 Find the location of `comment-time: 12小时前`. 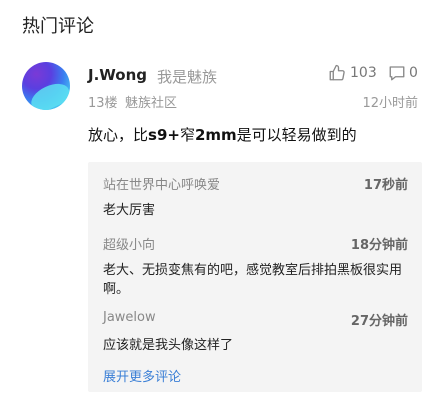

comment-time: 12小时前 is located at coordinates (390, 103).